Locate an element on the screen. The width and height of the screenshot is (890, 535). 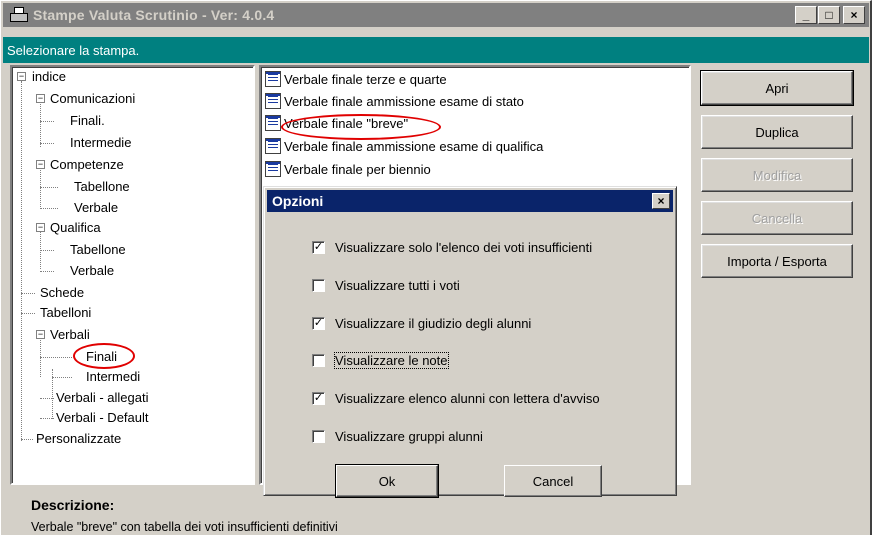
option-checkbox-row: Visualizzare gruppi alunni is located at coordinates (397, 436).